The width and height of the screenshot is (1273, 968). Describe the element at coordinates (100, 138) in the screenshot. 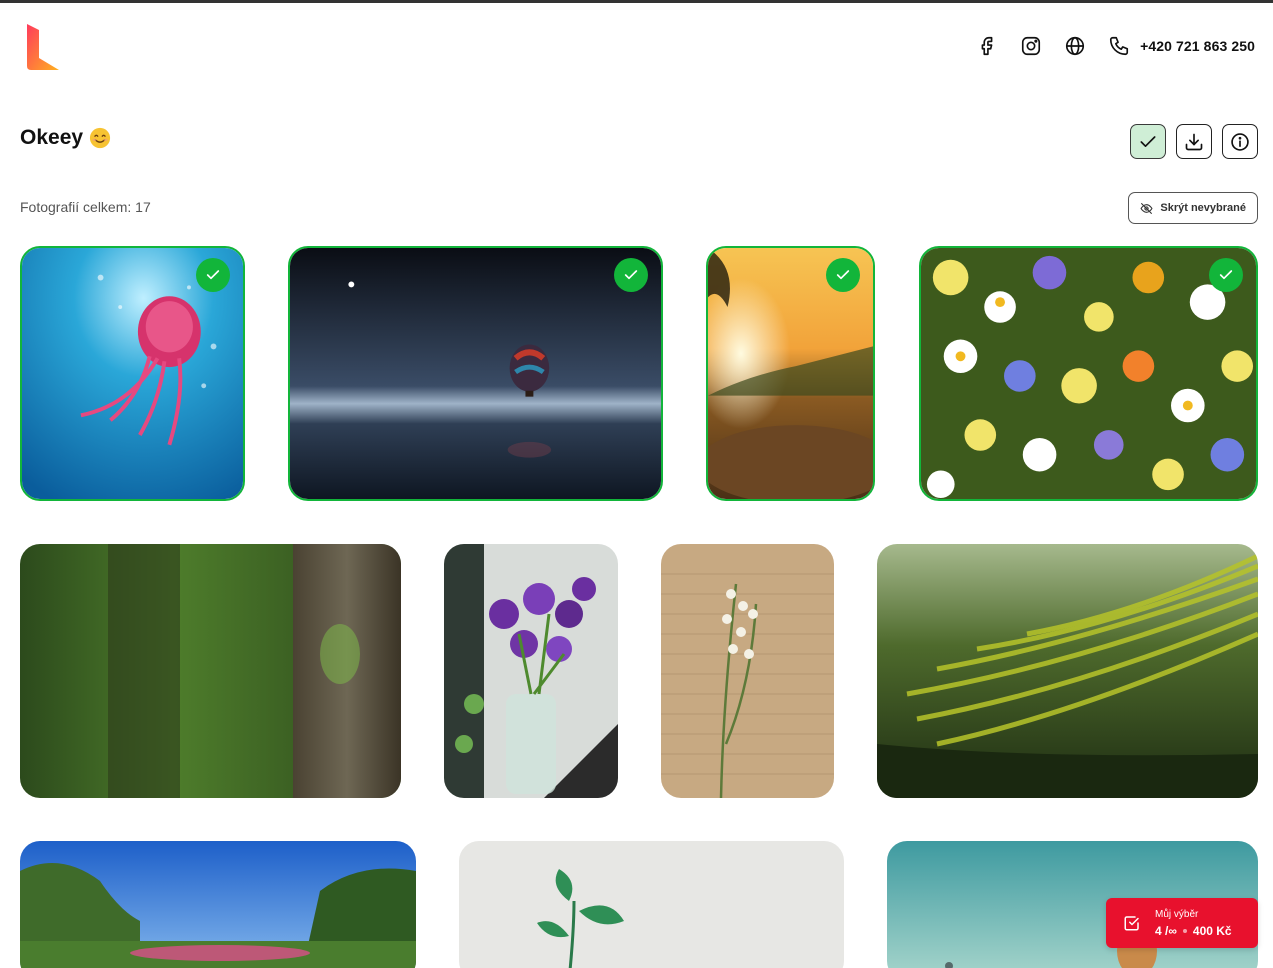

I see `smiling-face-emoji` at that location.